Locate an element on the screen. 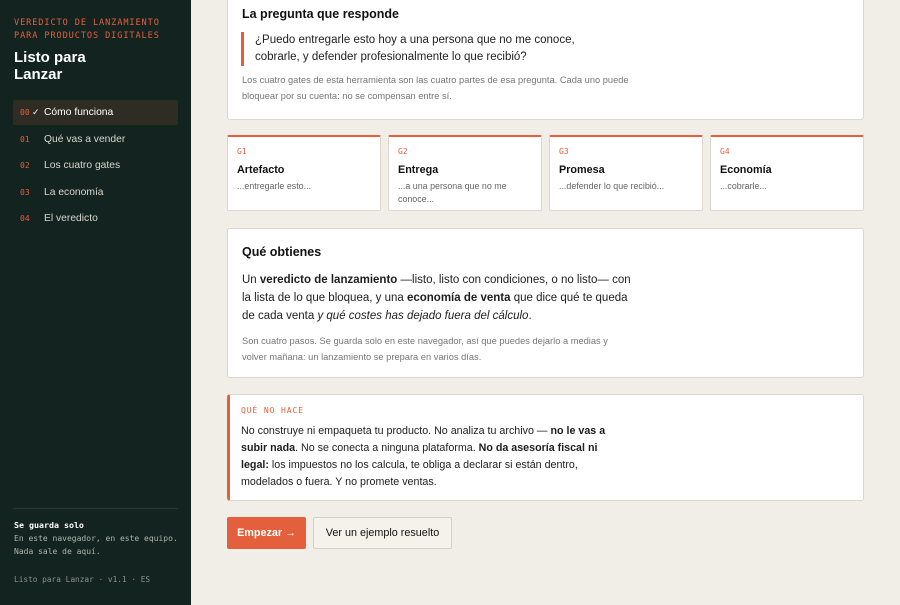 The image size is (900, 605). start-button: Empezar → is located at coordinates (266, 533).